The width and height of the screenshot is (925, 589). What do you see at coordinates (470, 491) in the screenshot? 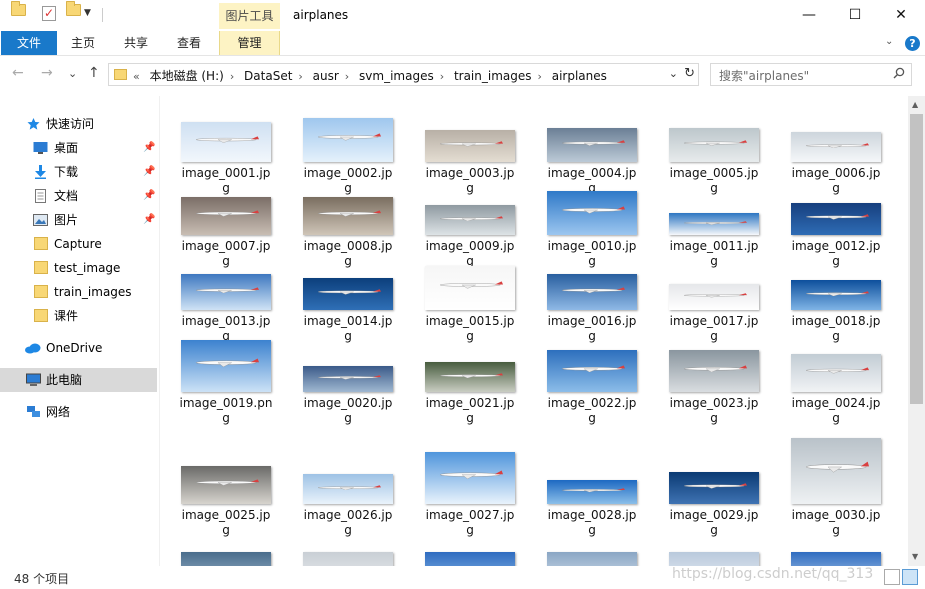
I see `file-item: image_0027.jpg` at bounding box center [470, 491].